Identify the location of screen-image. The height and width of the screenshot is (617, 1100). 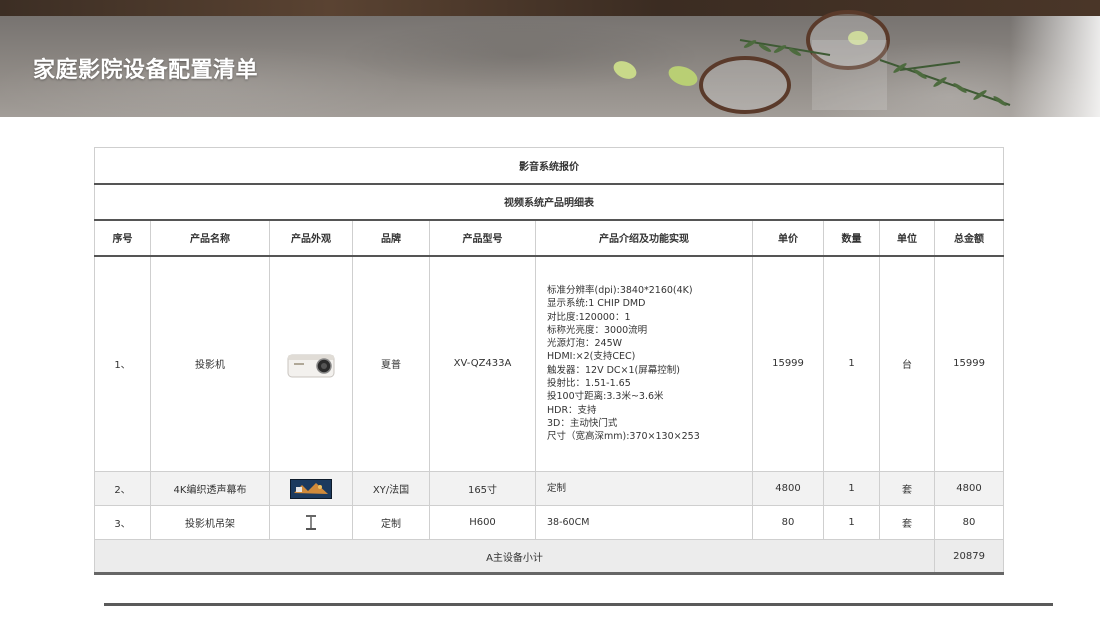
(311, 488).